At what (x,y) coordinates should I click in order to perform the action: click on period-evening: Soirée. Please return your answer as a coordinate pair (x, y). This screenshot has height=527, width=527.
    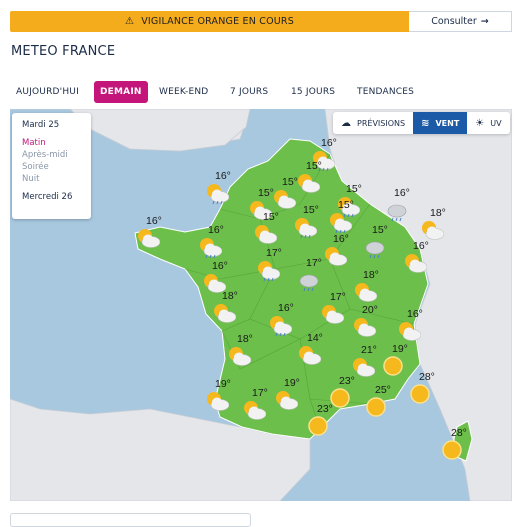
    Looking at the image, I should click on (56, 168).